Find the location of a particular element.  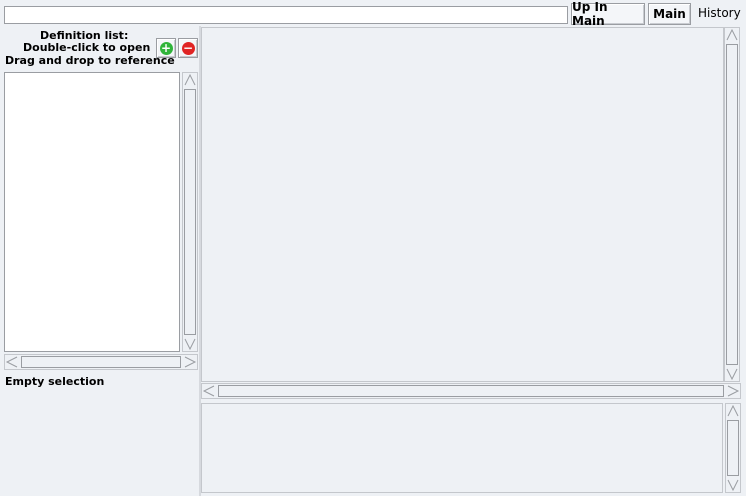

main-canvas-horizontal-scrollbar is located at coordinates (471, 391).